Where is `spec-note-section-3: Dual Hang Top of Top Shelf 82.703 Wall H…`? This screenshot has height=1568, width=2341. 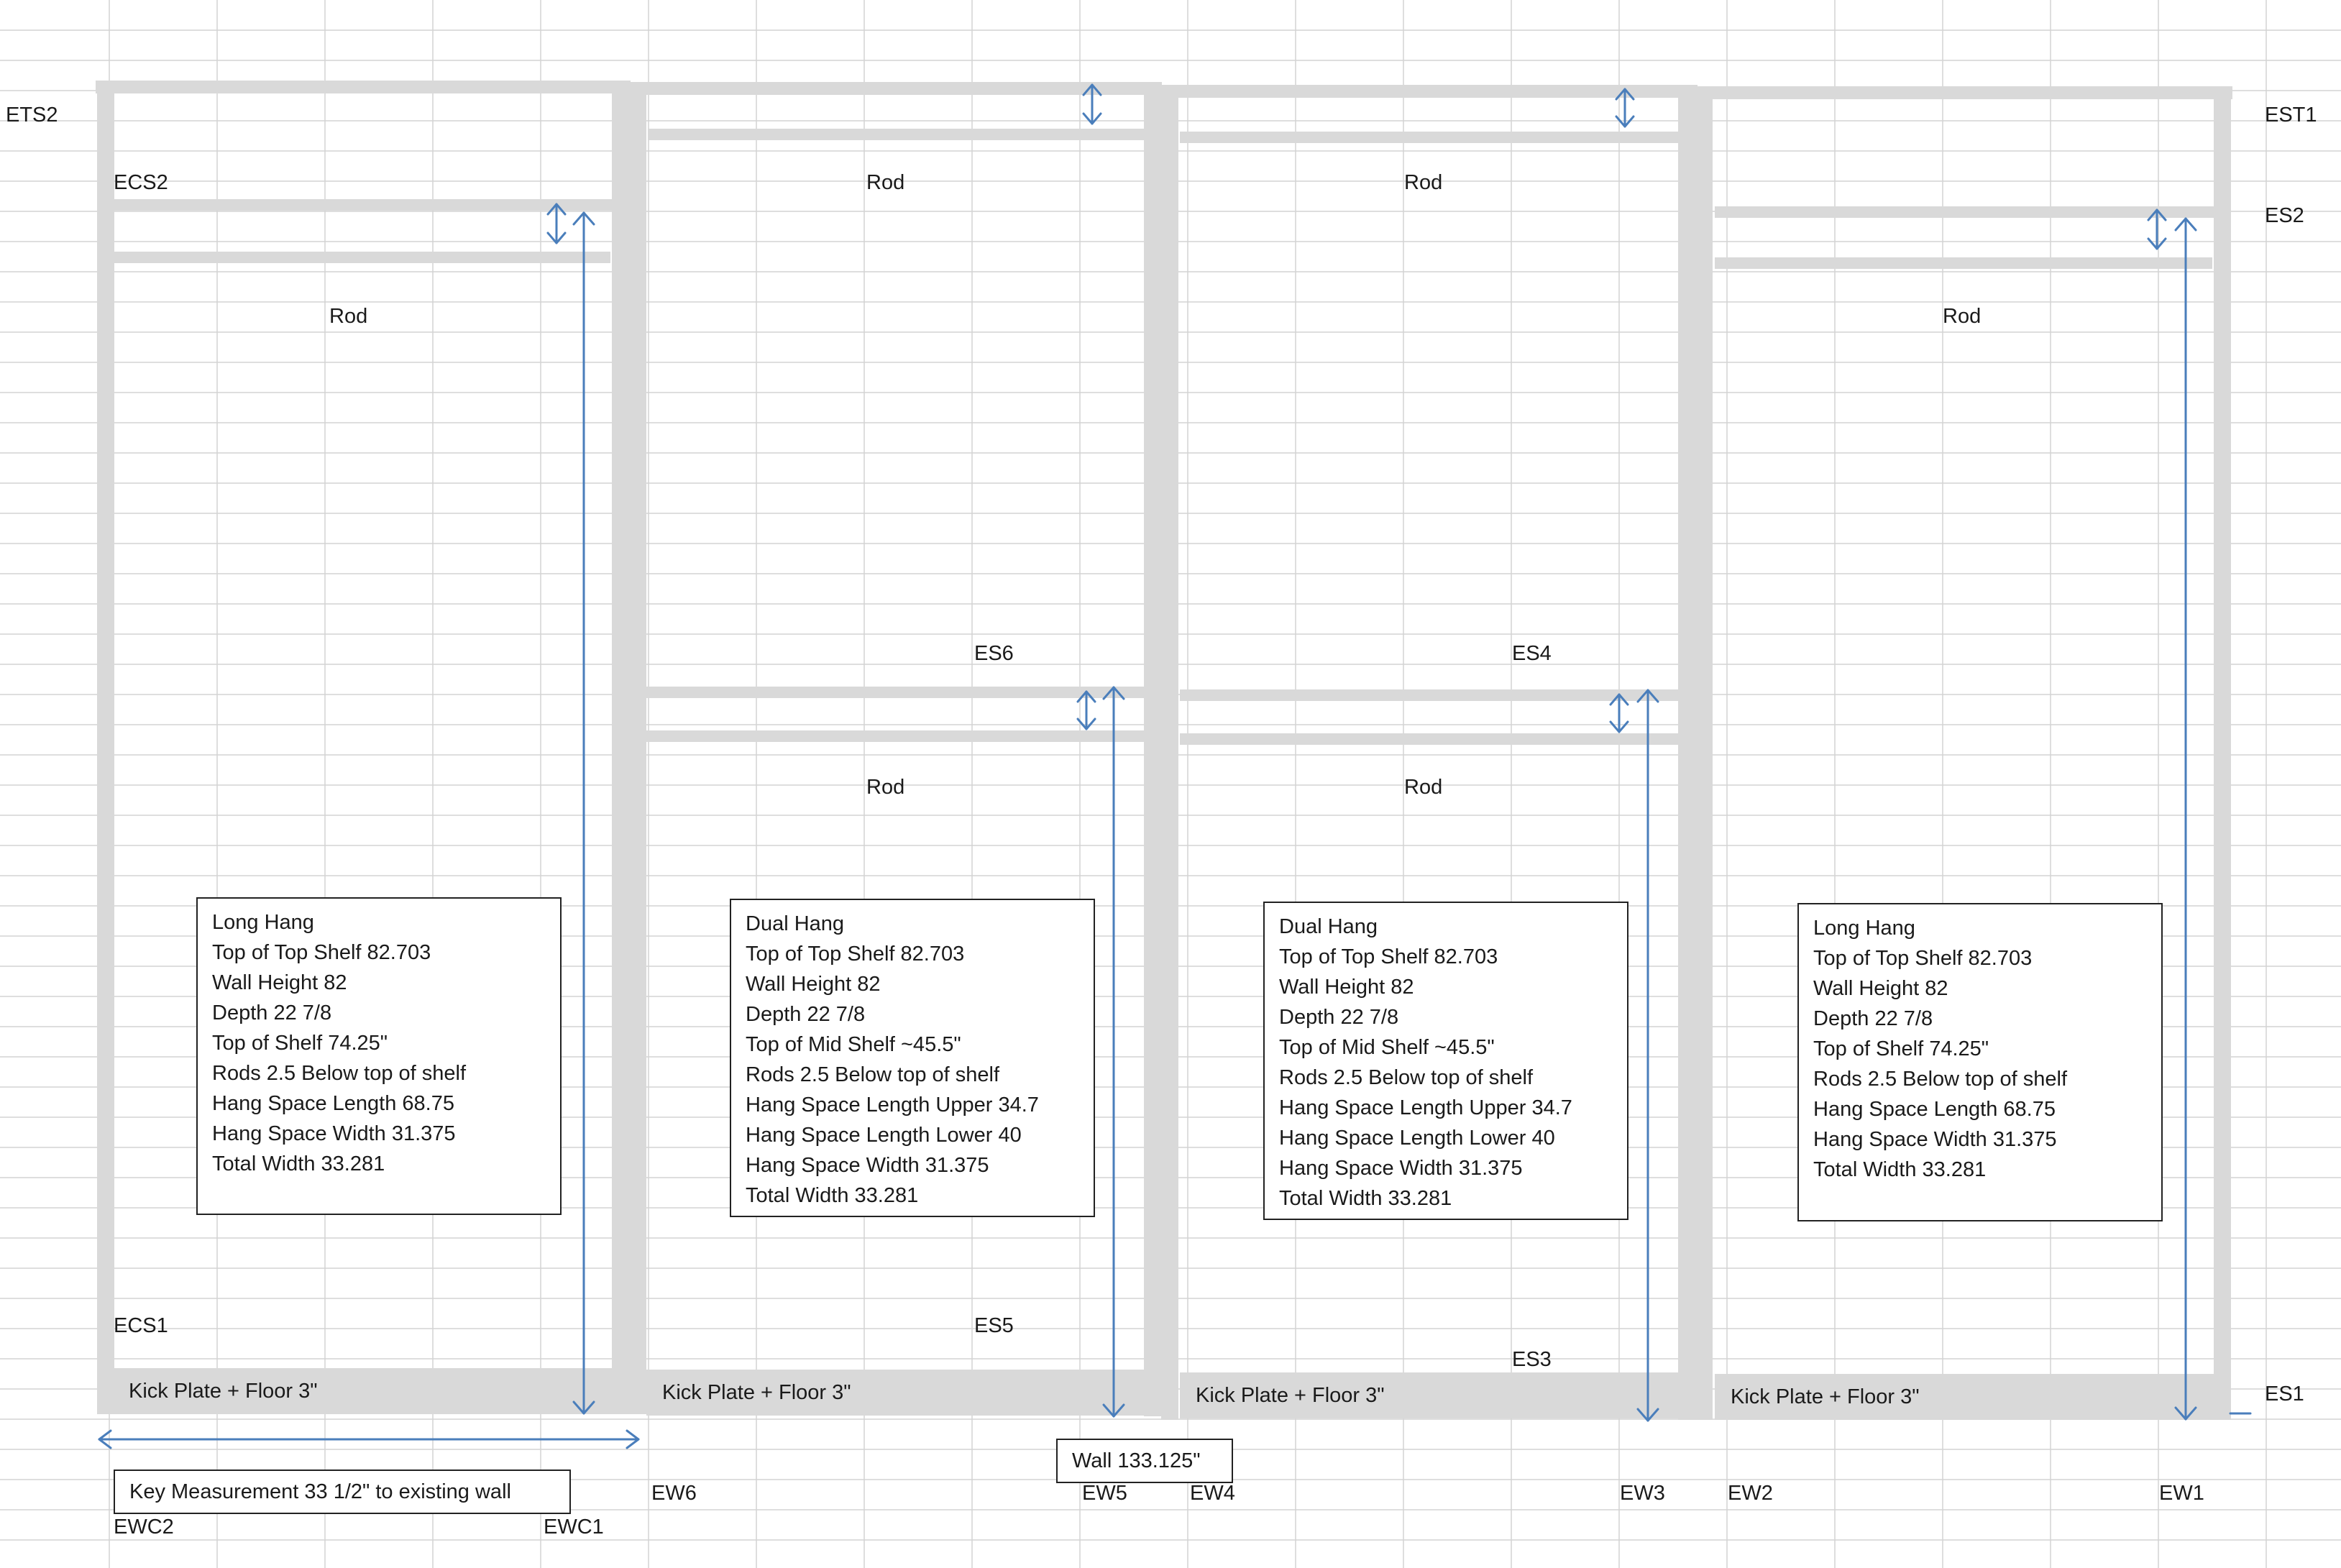
spec-note-section-3: Dual Hang Top of Top Shelf 82.703 Wall H… is located at coordinates (1445, 1061).